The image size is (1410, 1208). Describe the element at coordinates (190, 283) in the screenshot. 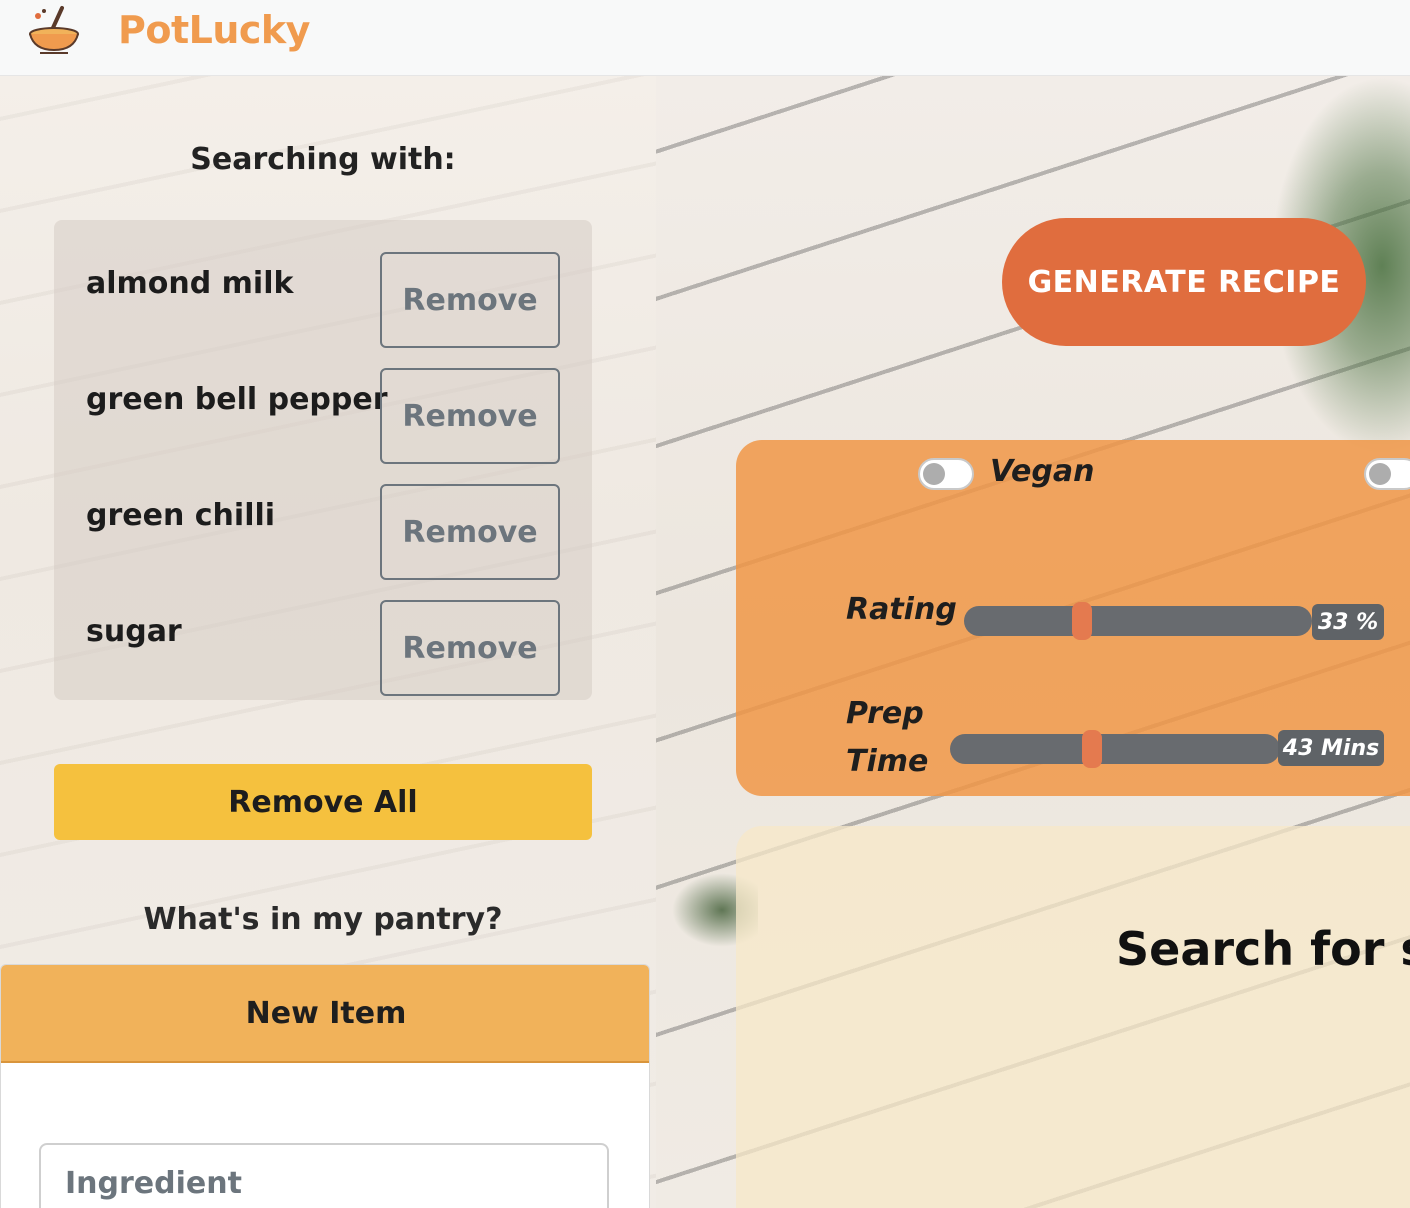

I see `ingredient-name: almond milk` at that location.